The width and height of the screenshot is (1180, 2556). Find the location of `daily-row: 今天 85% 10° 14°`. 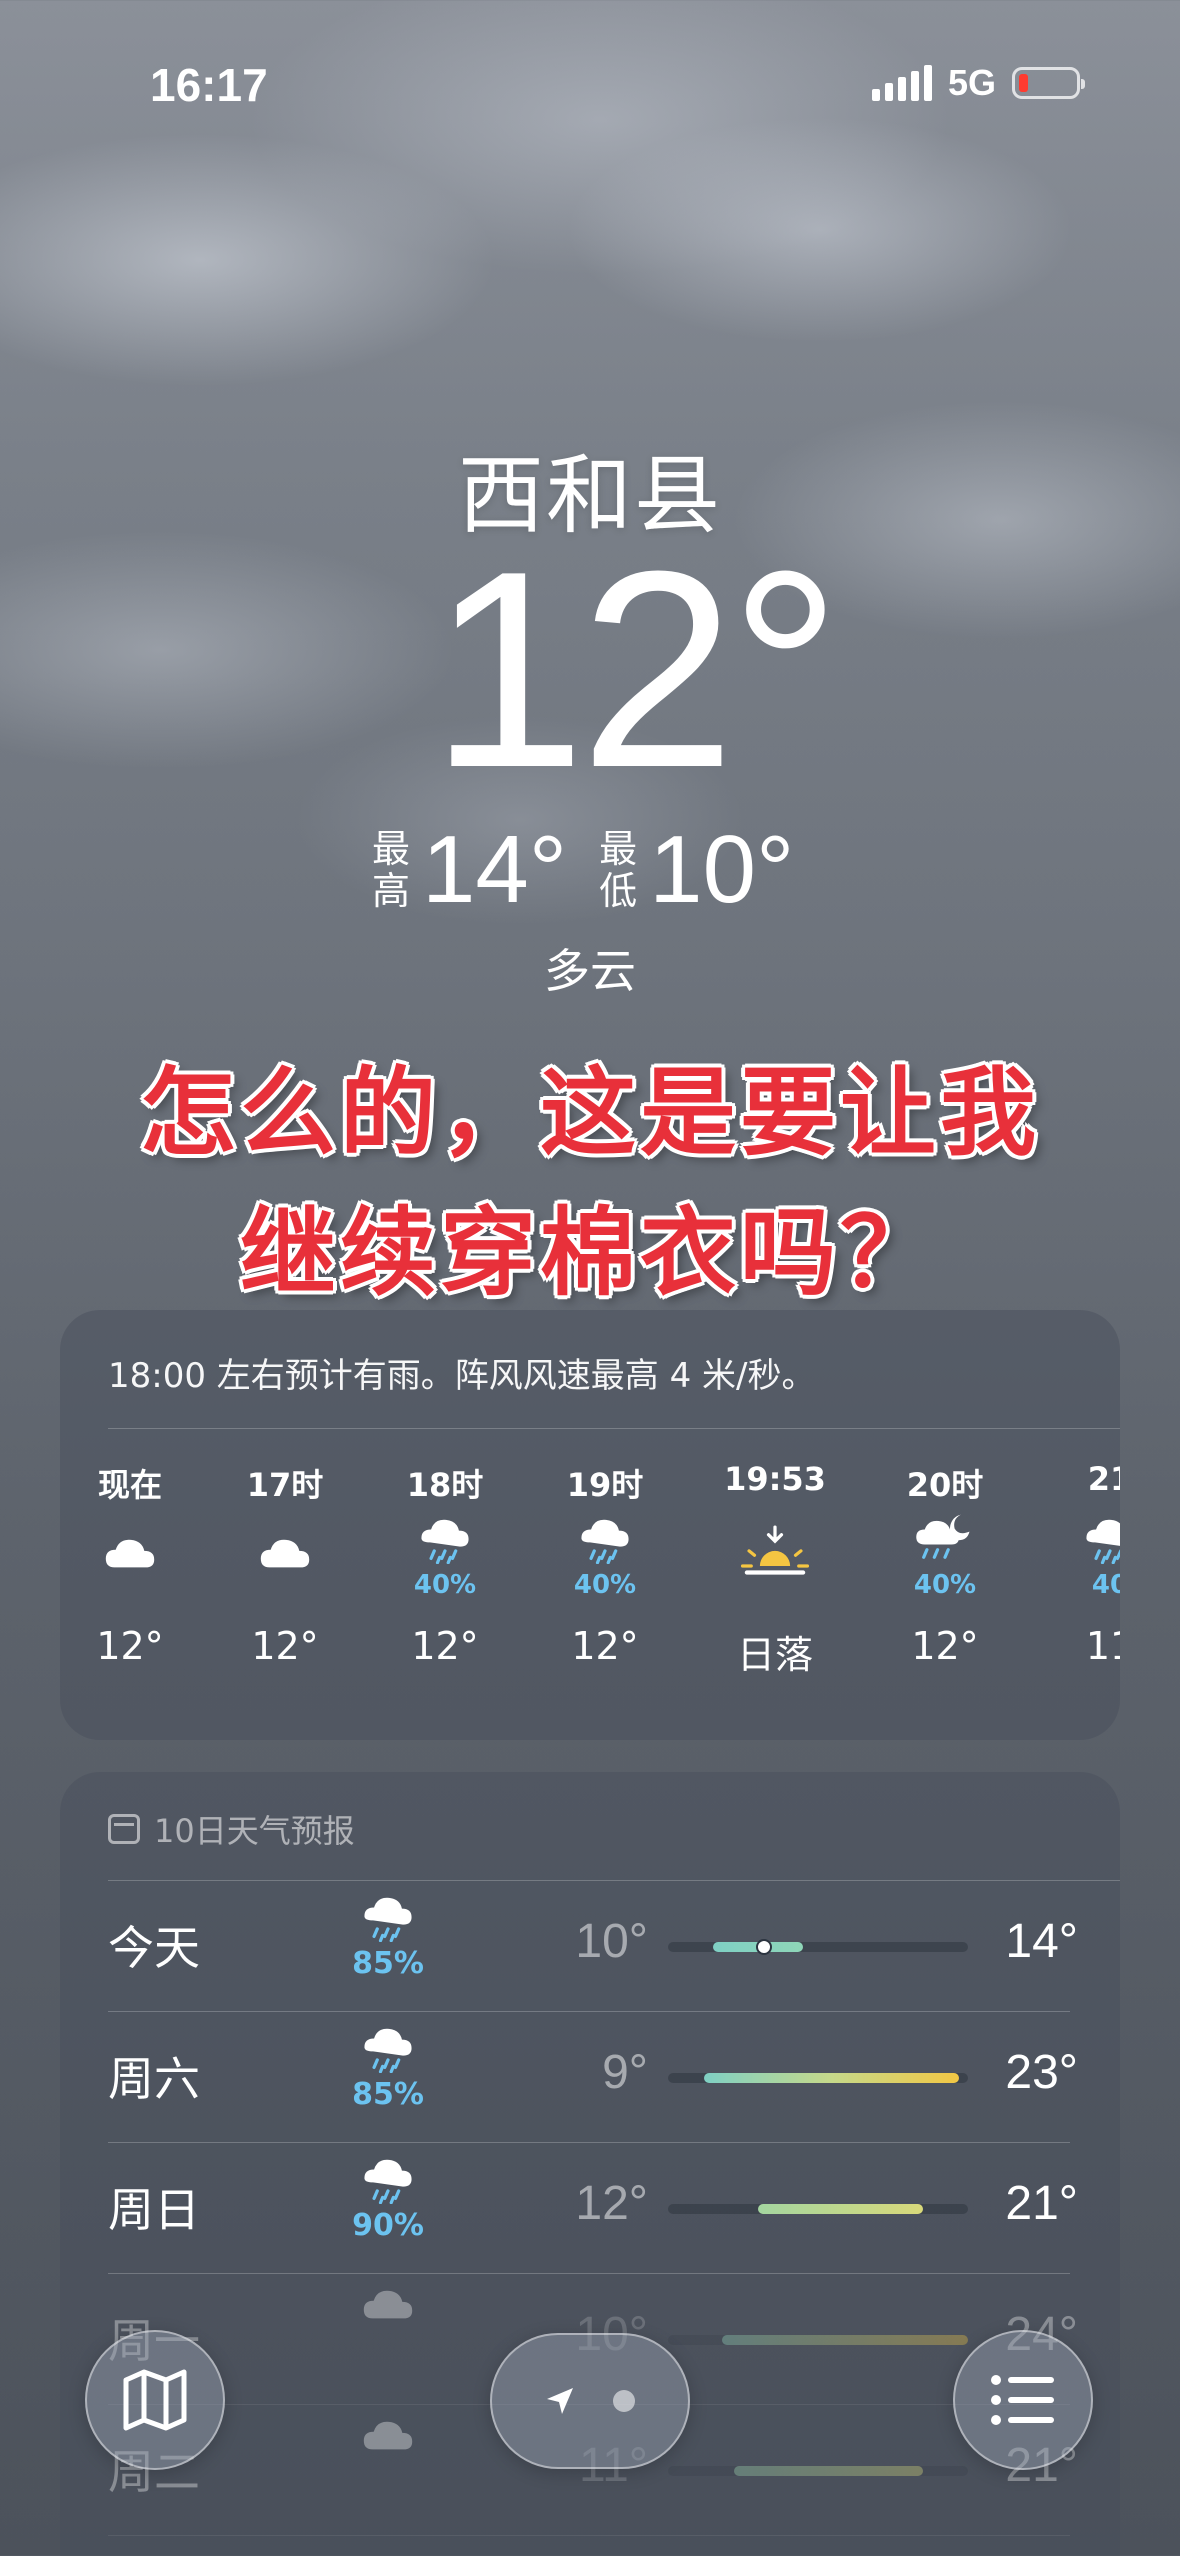

daily-row: 今天 85% 10° 14° is located at coordinates (593, 1947).